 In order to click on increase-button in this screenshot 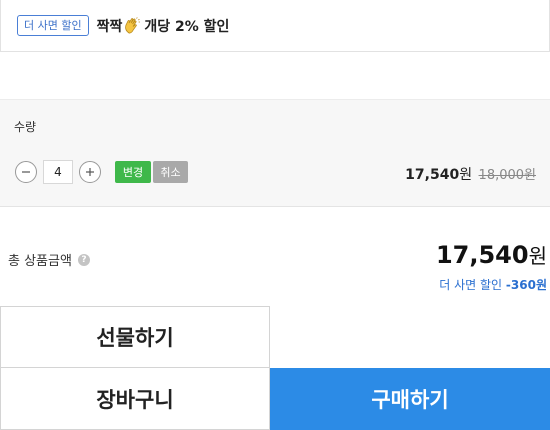, I will do `click(90, 172)`.